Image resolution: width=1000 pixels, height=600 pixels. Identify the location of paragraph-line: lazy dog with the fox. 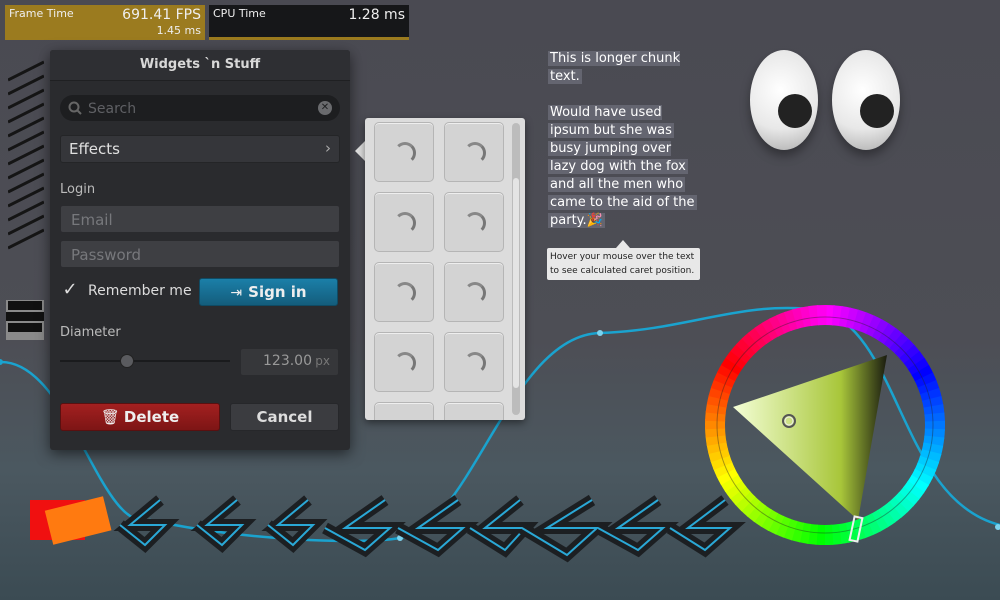
(618, 166).